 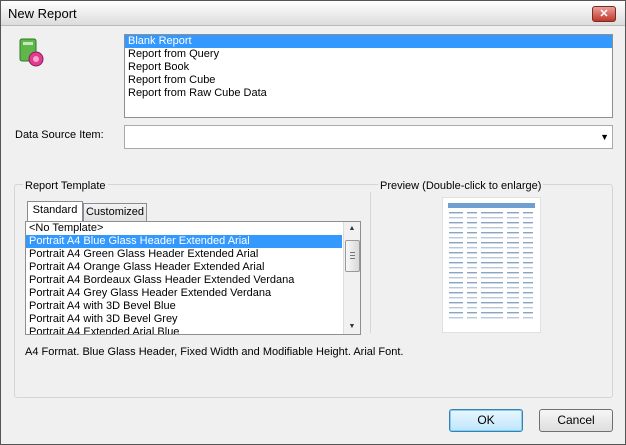 I want to click on title-bar: New Report ✕, so click(x=313, y=13).